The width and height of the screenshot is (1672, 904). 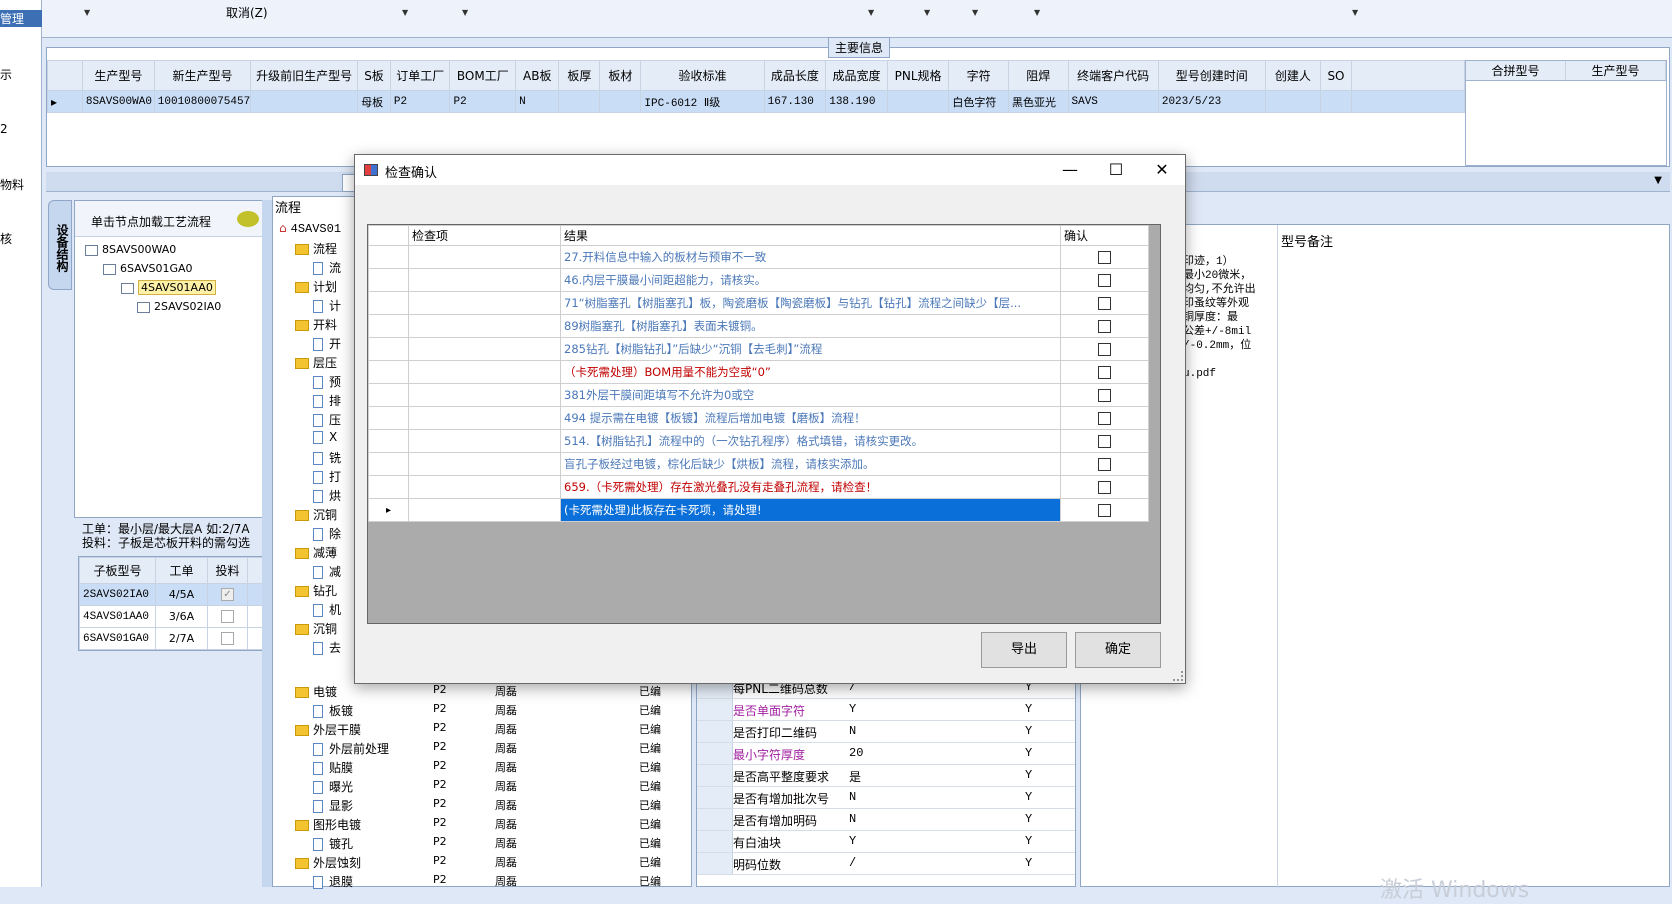 What do you see at coordinates (316, 691) in the screenshot?
I see `flow-group-node: 电镀` at bounding box center [316, 691].